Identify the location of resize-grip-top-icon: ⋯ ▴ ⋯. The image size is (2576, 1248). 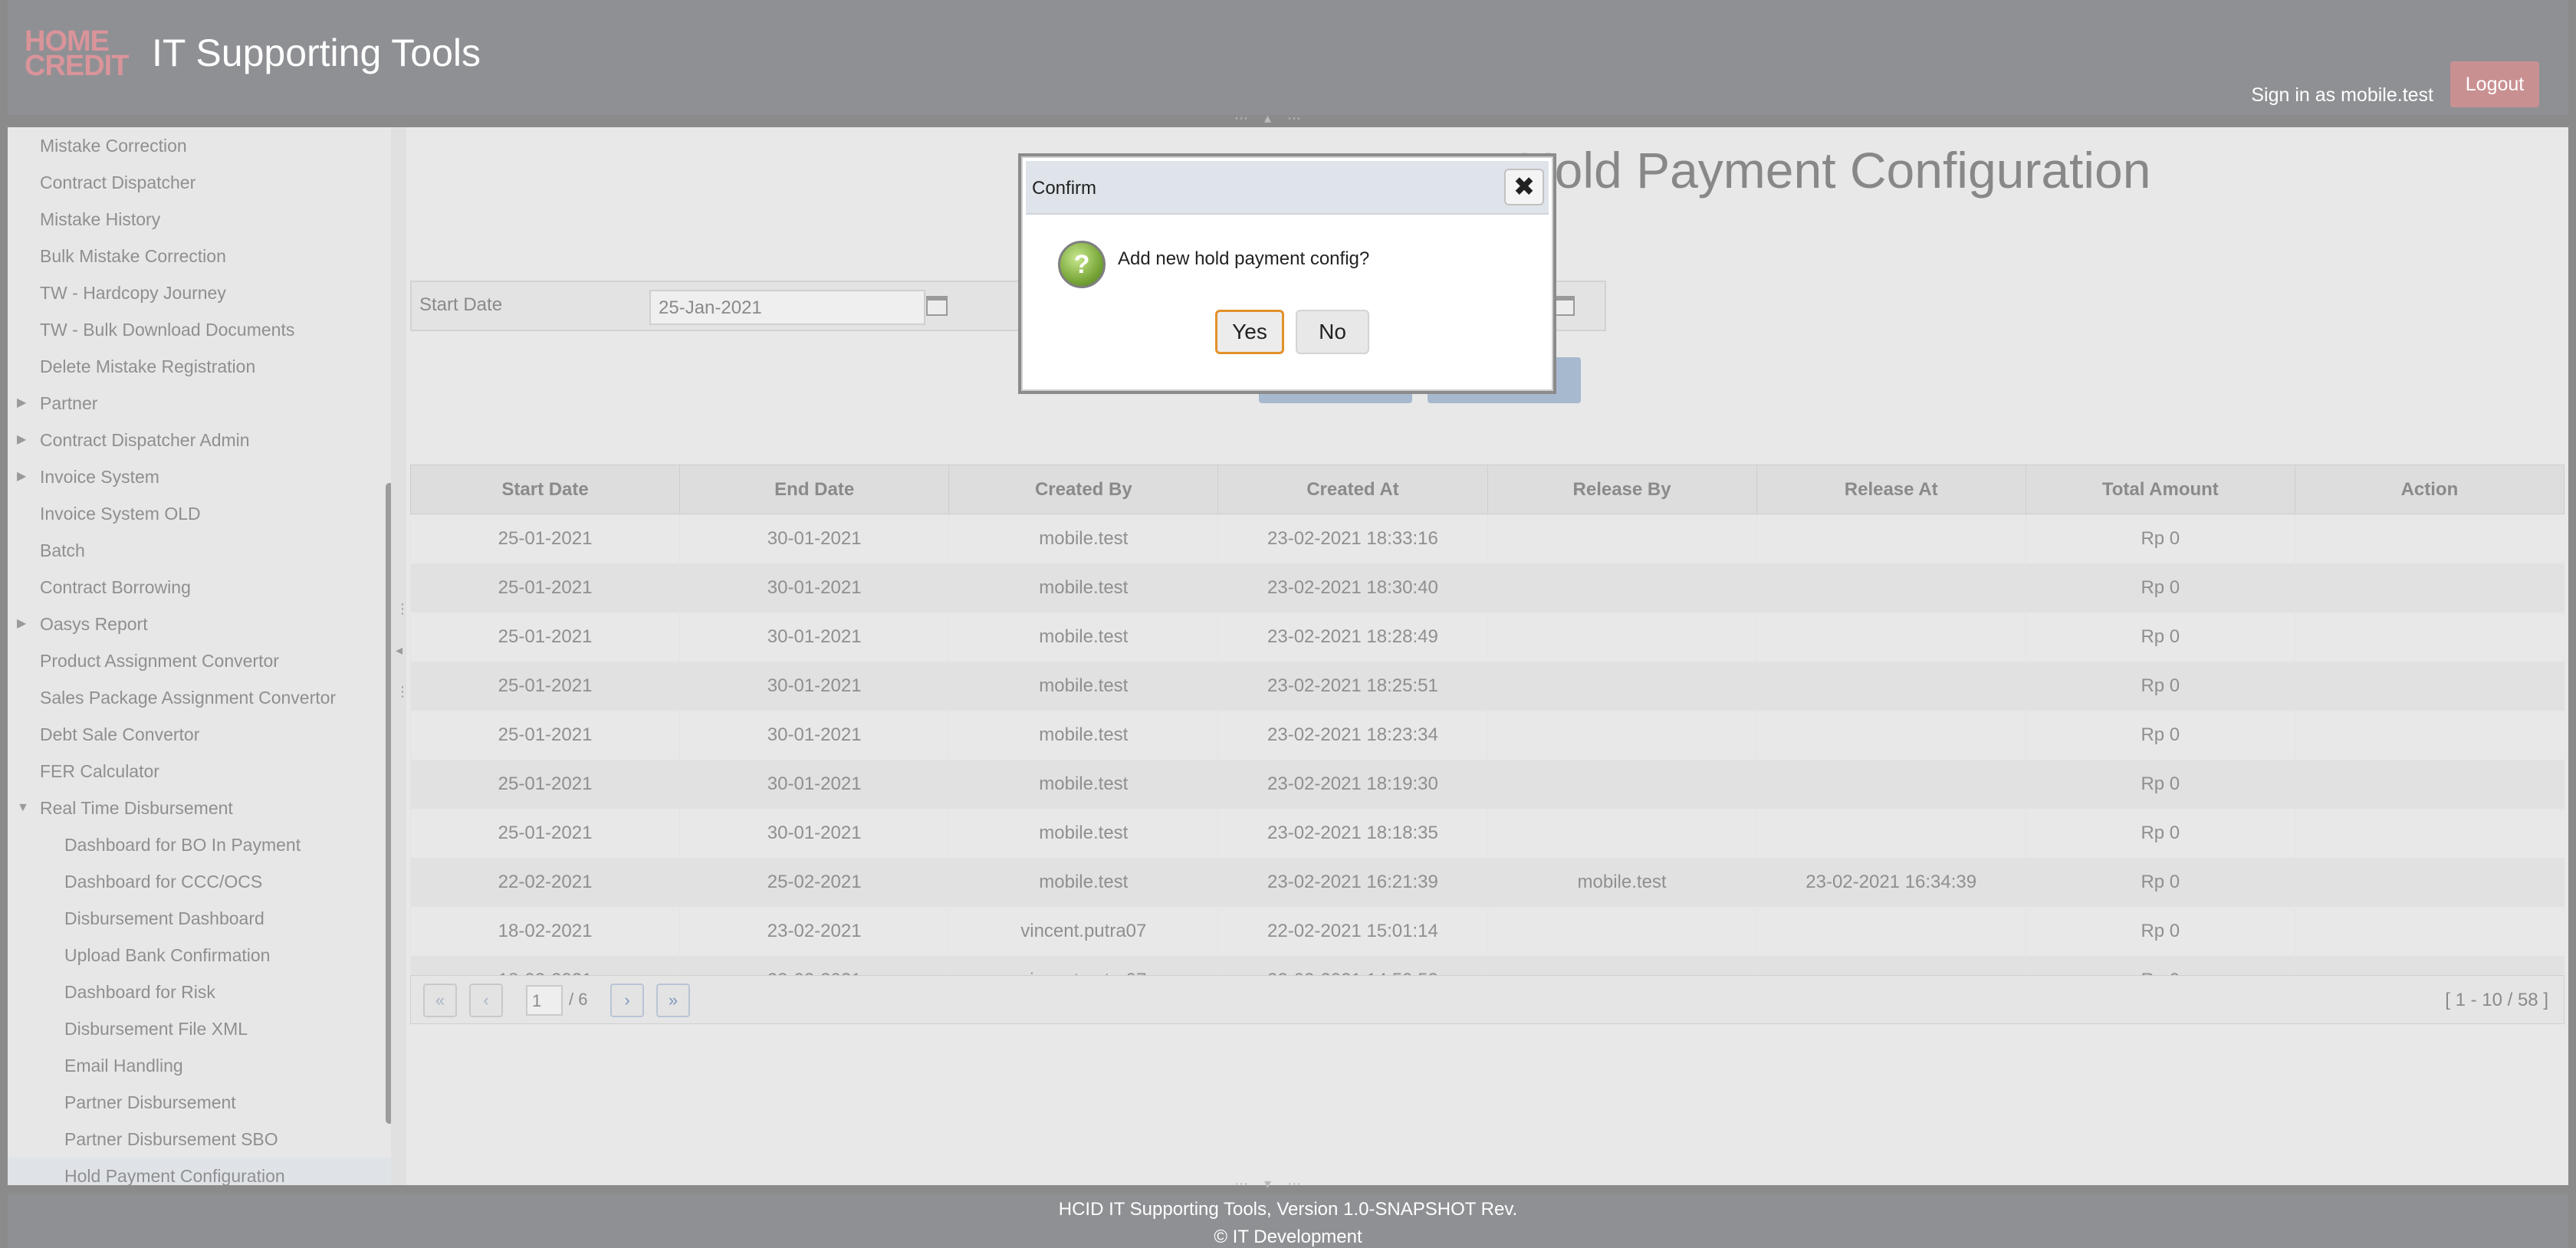
(1270, 118).